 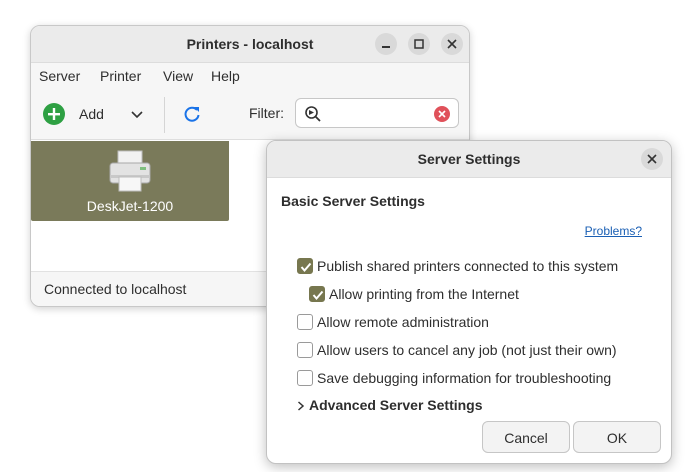 I want to click on toolbar: Add Filter:, so click(x=250, y=114).